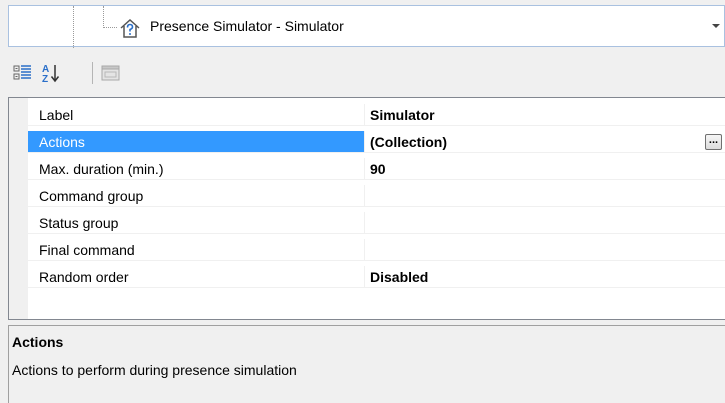  Describe the element at coordinates (196, 277) in the screenshot. I see `property-name: Random order` at that location.